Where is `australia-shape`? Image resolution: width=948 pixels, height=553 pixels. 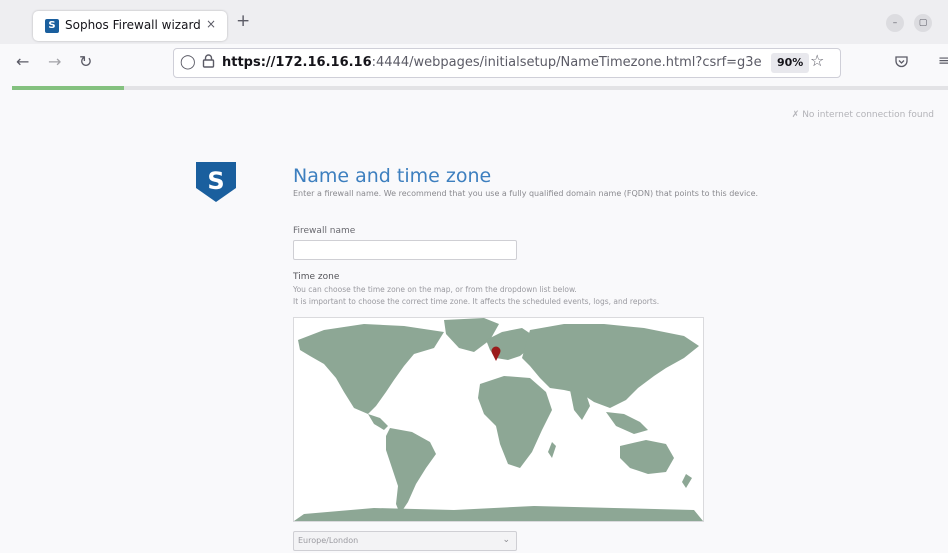
australia-shape is located at coordinates (647, 457).